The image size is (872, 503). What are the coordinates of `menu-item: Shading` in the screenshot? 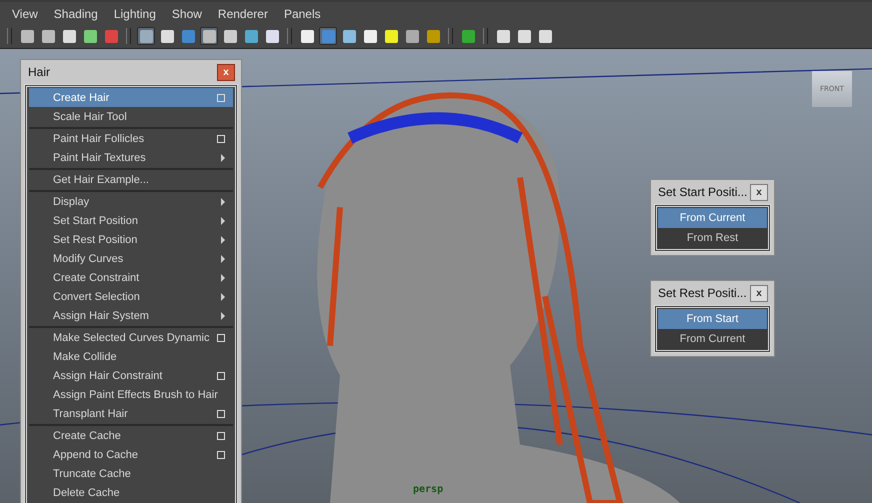 It's located at (76, 14).